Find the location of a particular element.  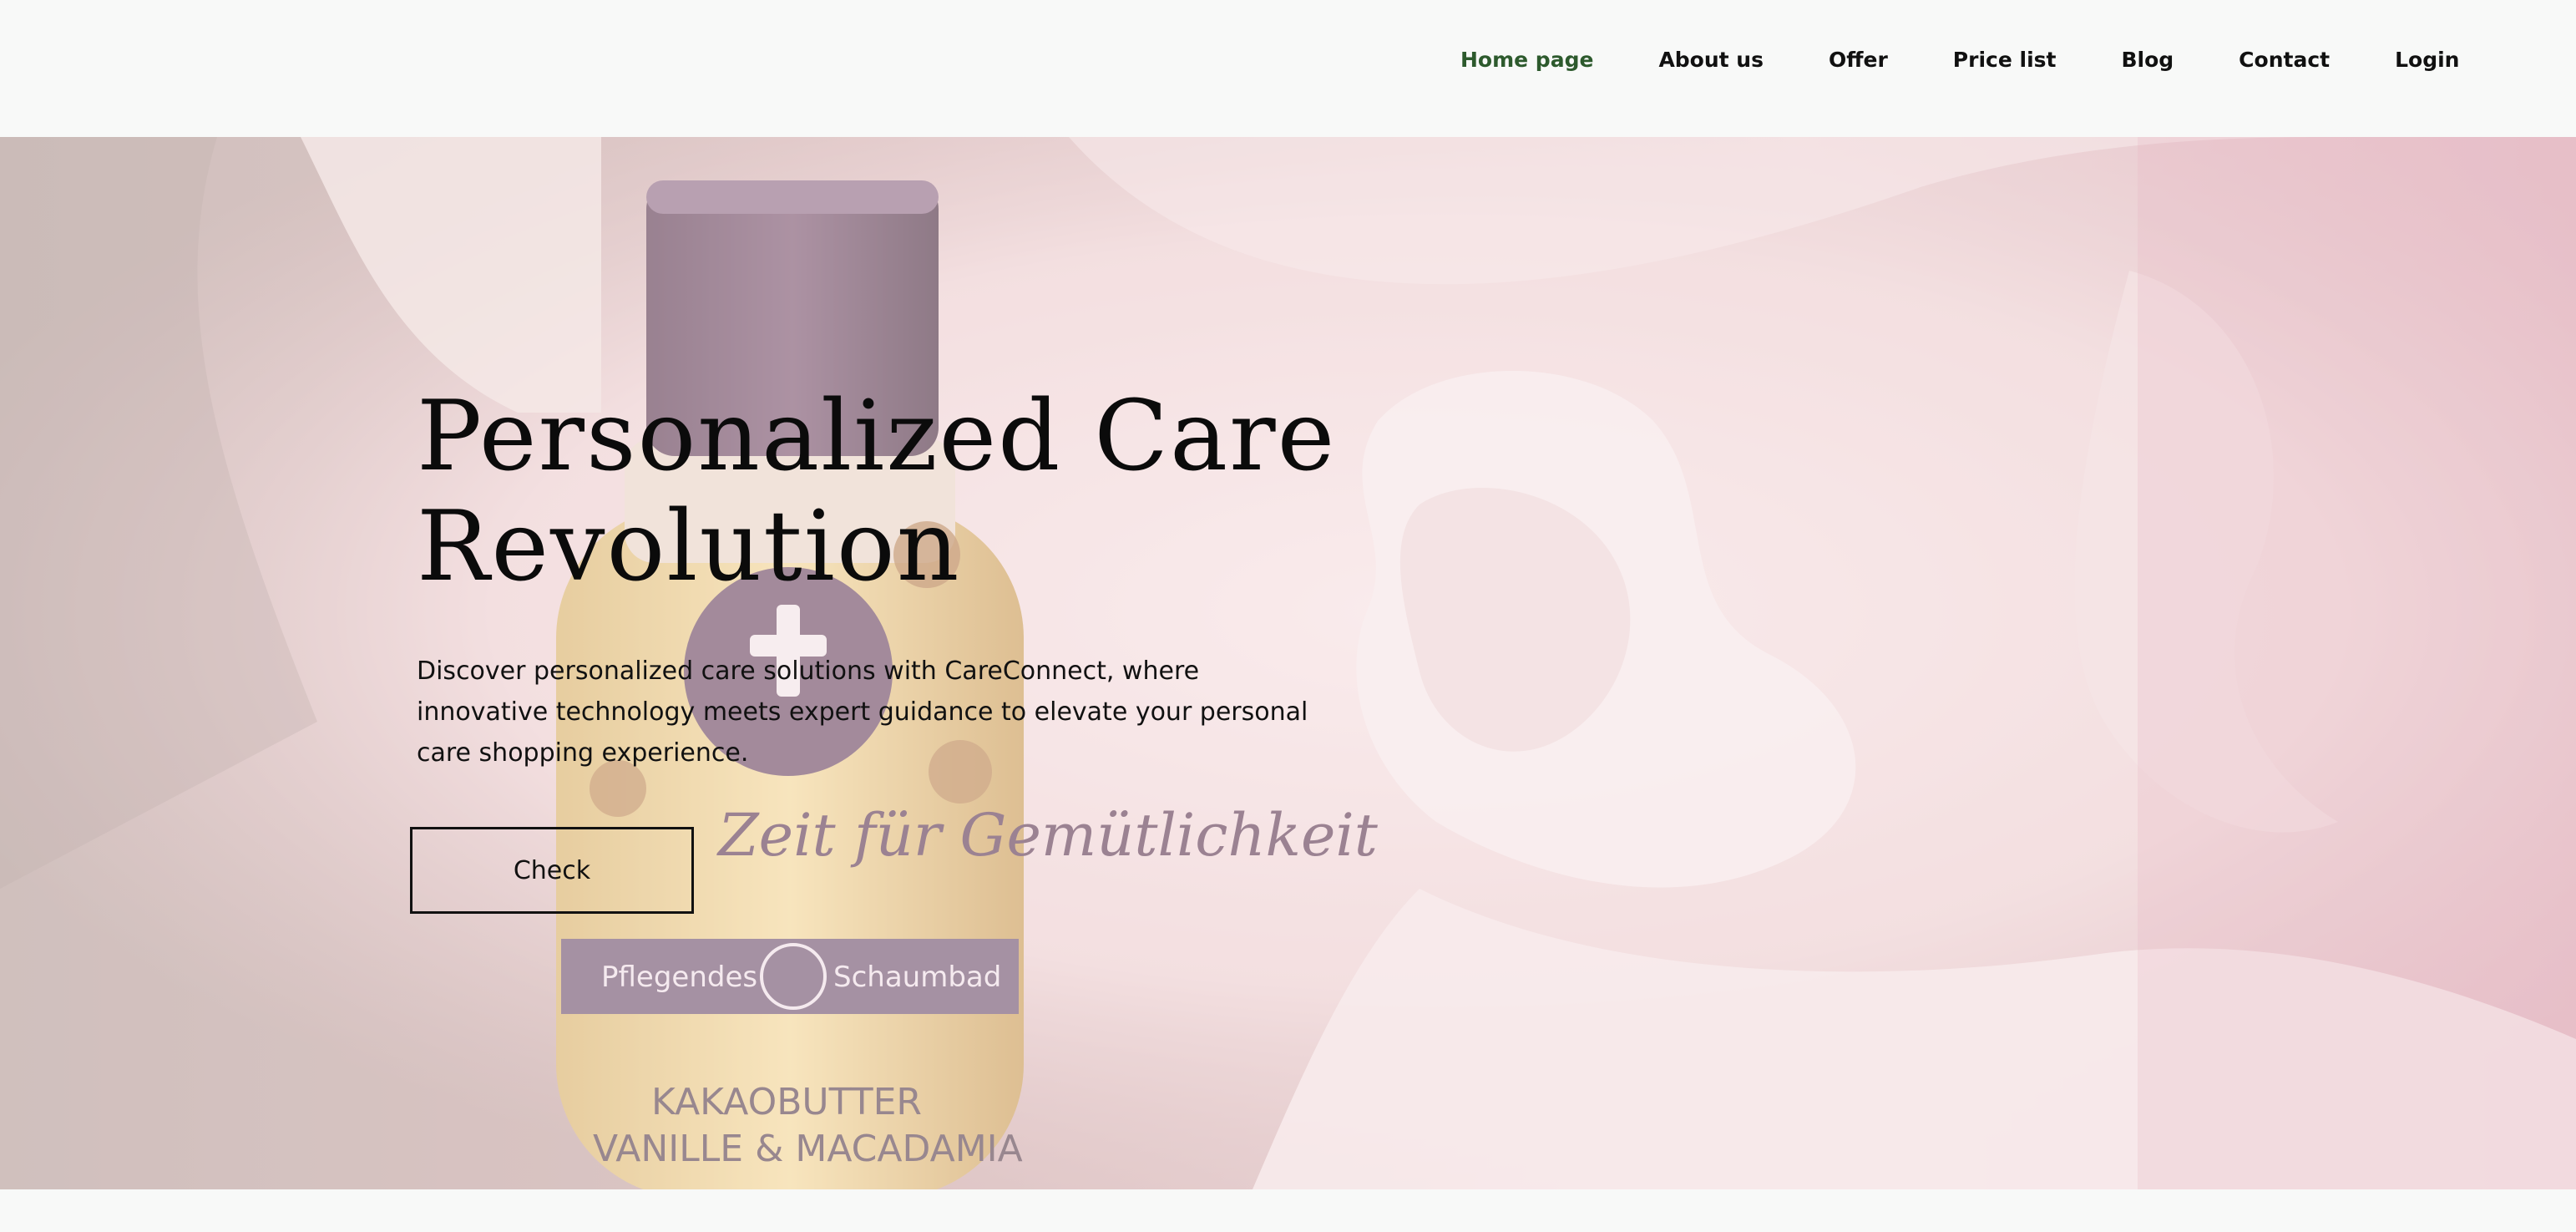

page-bottom-strip is located at coordinates (1288, 1211).